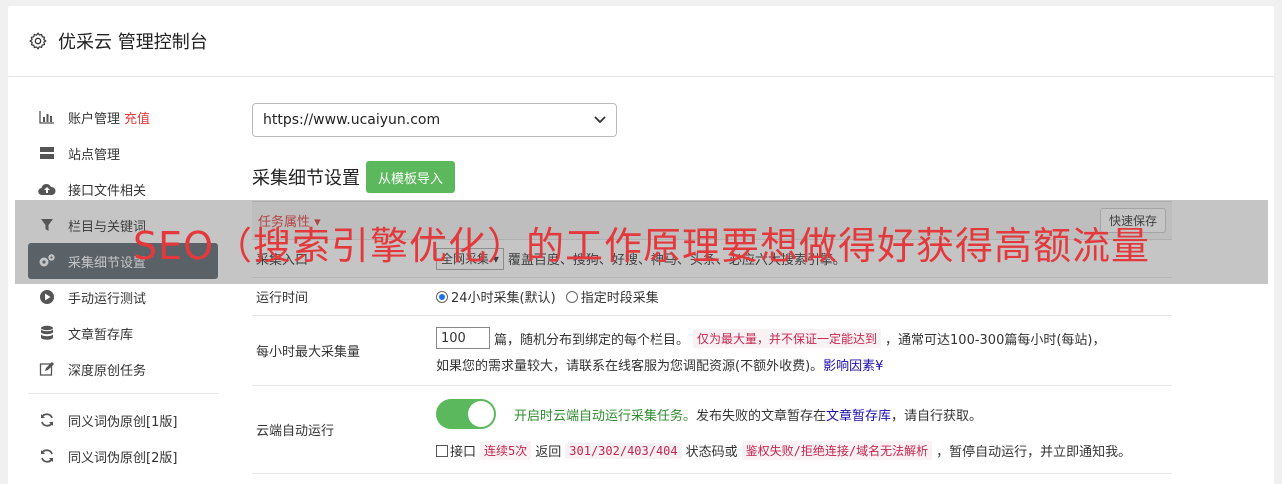 This screenshot has width=1282, height=484. I want to click on sidebar-item-synonym-v1: 同义词伪原创[1版], so click(123, 420).